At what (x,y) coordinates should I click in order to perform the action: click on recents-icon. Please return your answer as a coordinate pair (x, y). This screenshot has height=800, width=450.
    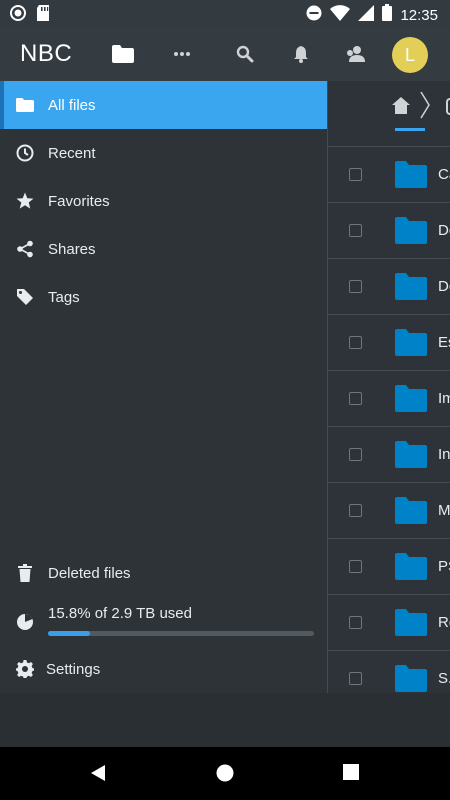
    Looking at the image, I should click on (351, 774).